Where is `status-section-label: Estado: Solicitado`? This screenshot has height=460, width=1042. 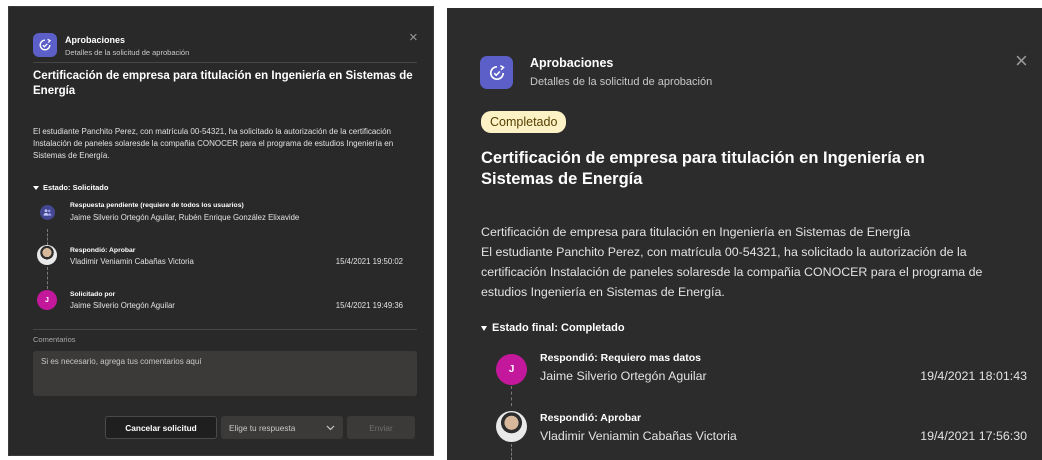
status-section-label: Estado: Solicitado is located at coordinates (76, 187).